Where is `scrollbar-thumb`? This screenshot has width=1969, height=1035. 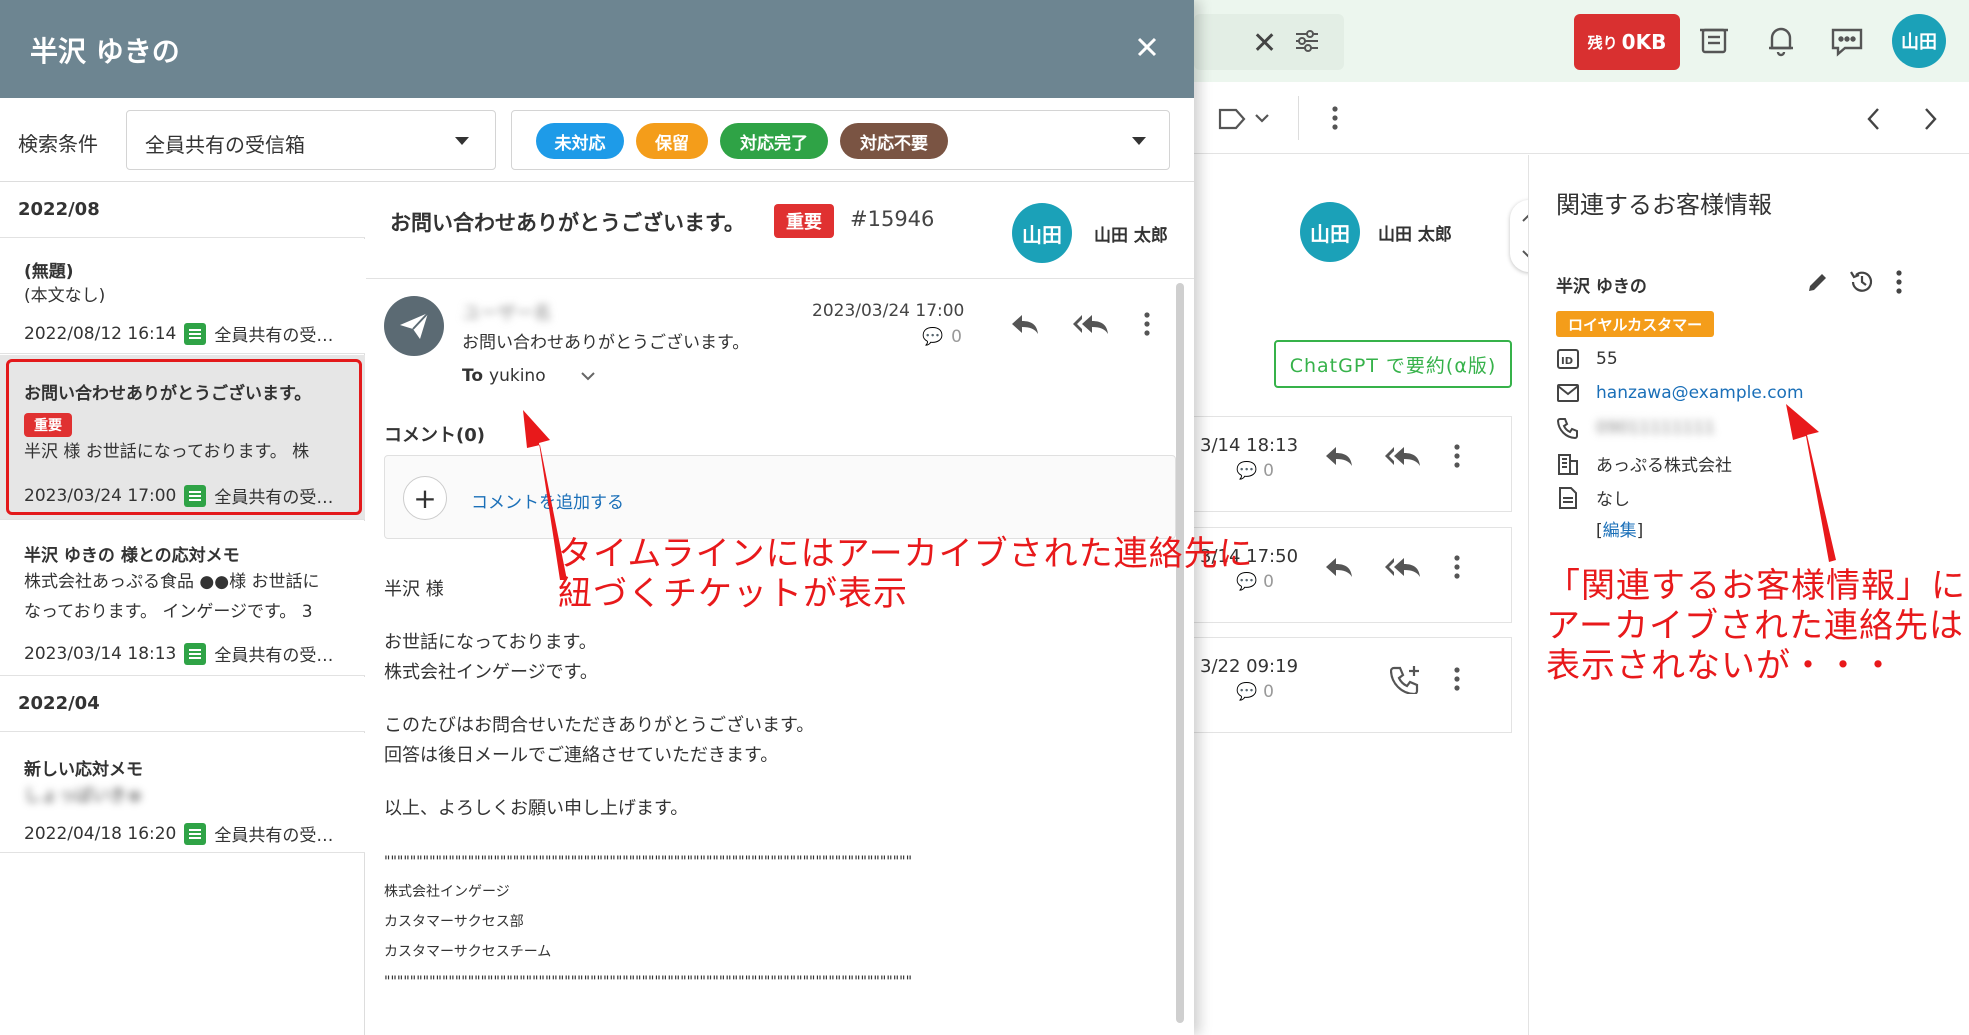 scrollbar-thumb is located at coordinates (1180, 653).